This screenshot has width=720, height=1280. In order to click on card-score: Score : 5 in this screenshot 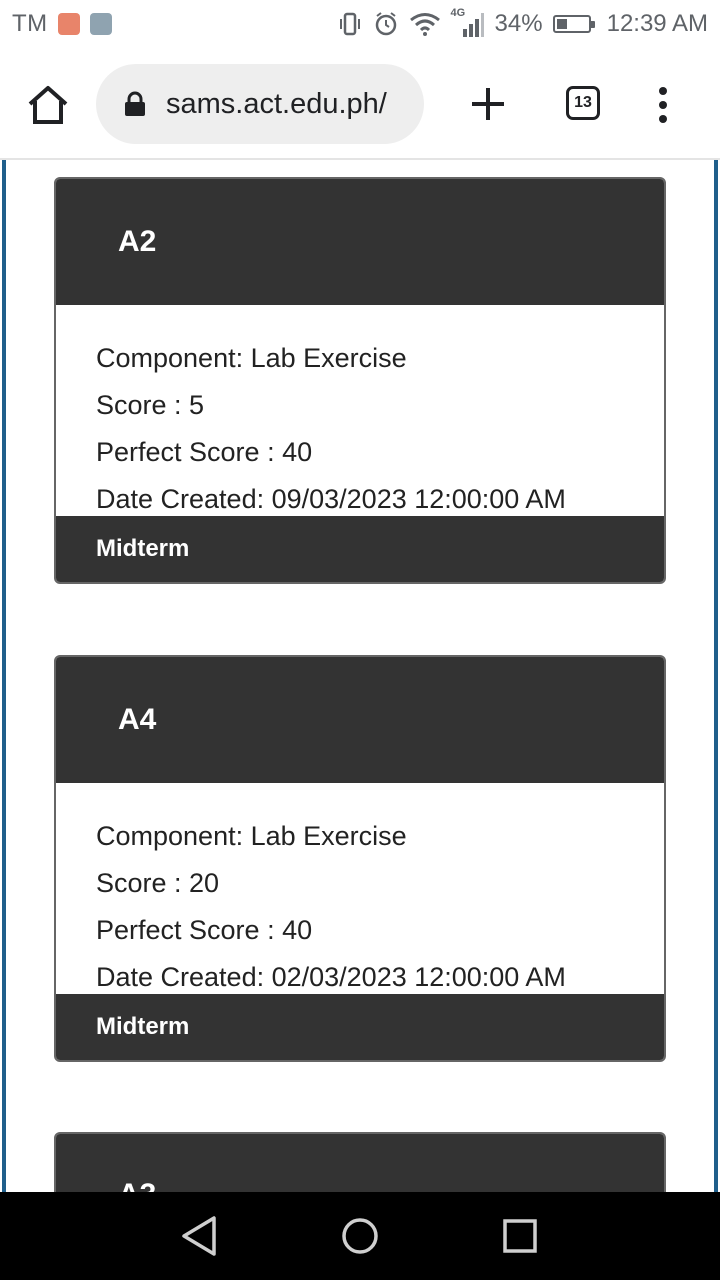, I will do `click(150, 405)`.